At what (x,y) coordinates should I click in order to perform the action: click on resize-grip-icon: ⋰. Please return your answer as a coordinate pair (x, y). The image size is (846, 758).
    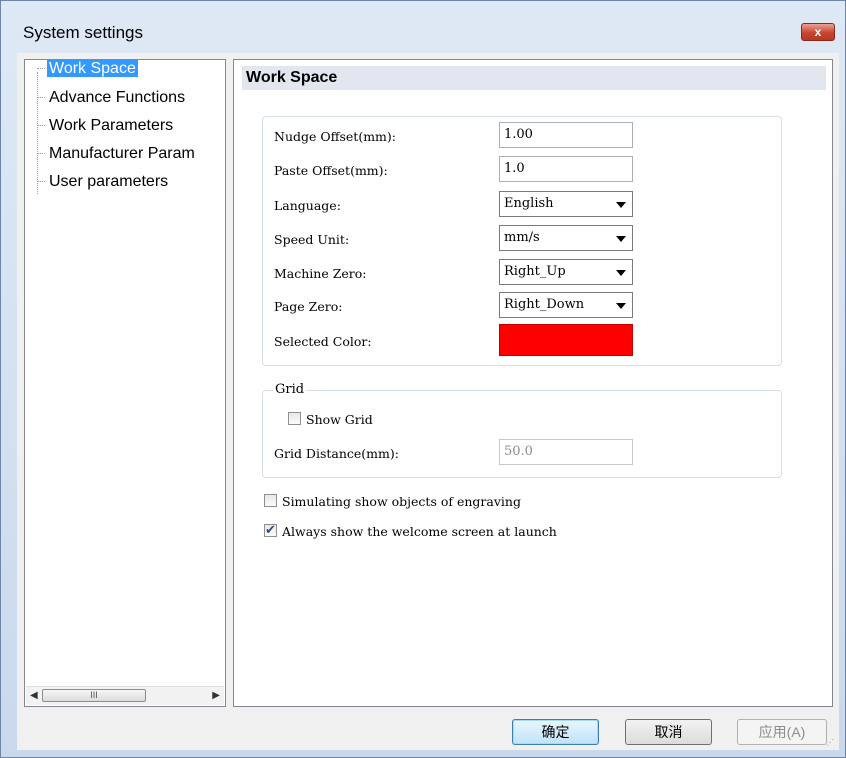
    Looking at the image, I should click on (831, 743).